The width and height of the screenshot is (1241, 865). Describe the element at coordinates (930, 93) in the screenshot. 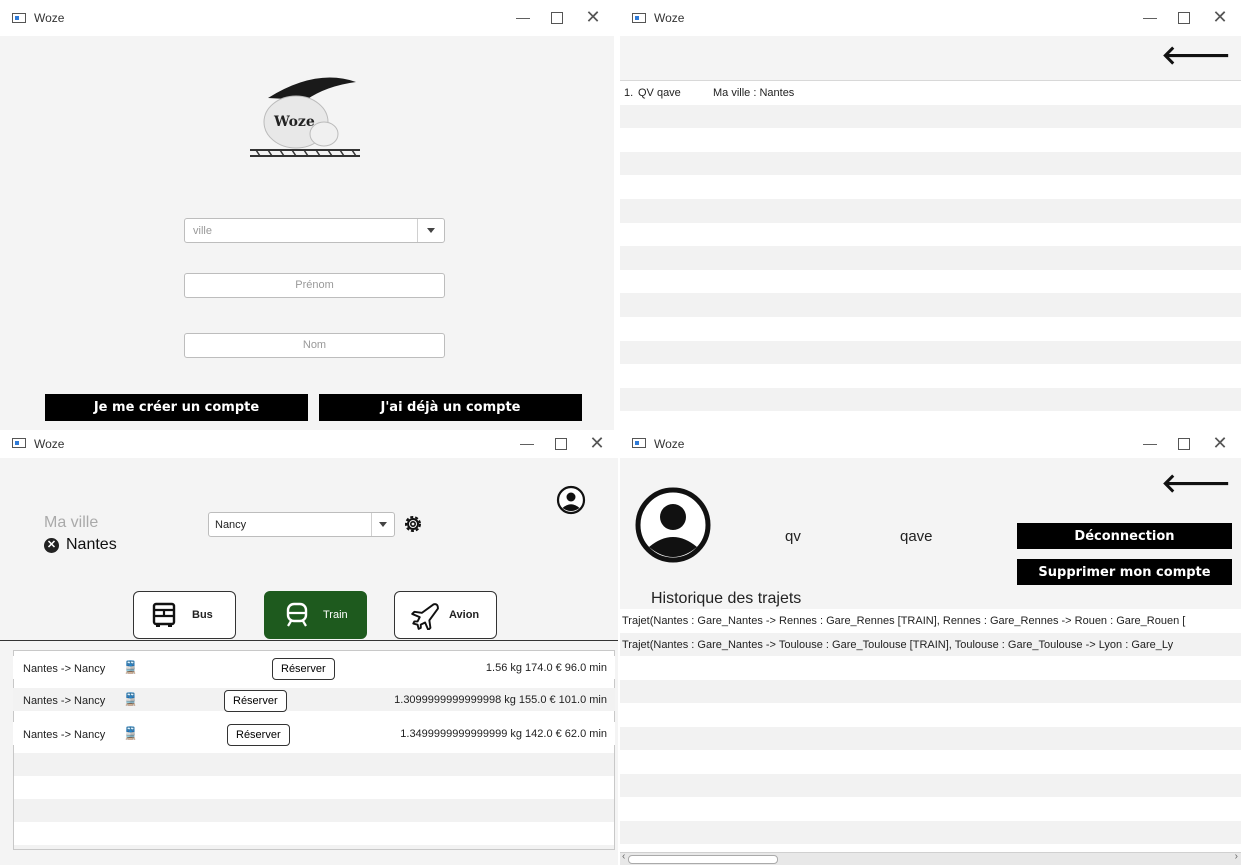

I see `list-item: 1. QV qave Ma ville : Nantes` at that location.